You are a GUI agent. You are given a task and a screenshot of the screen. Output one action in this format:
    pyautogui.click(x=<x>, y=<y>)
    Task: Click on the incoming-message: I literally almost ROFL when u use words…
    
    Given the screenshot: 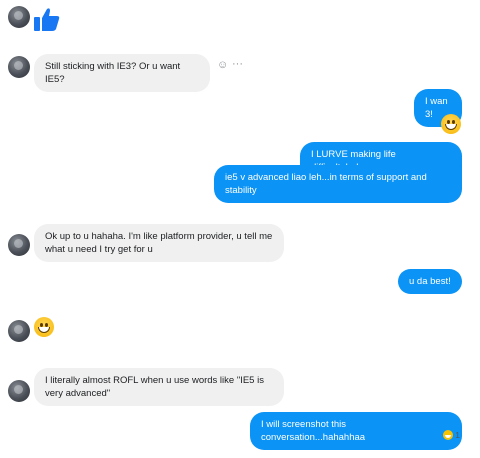 What is the action you would take?
    pyautogui.click(x=159, y=387)
    